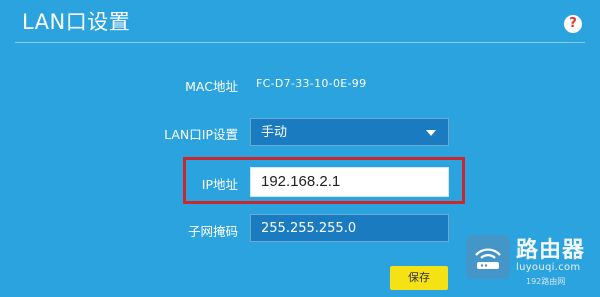 The image size is (600, 297). I want to click on chevron-down-icon, so click(431, 133).